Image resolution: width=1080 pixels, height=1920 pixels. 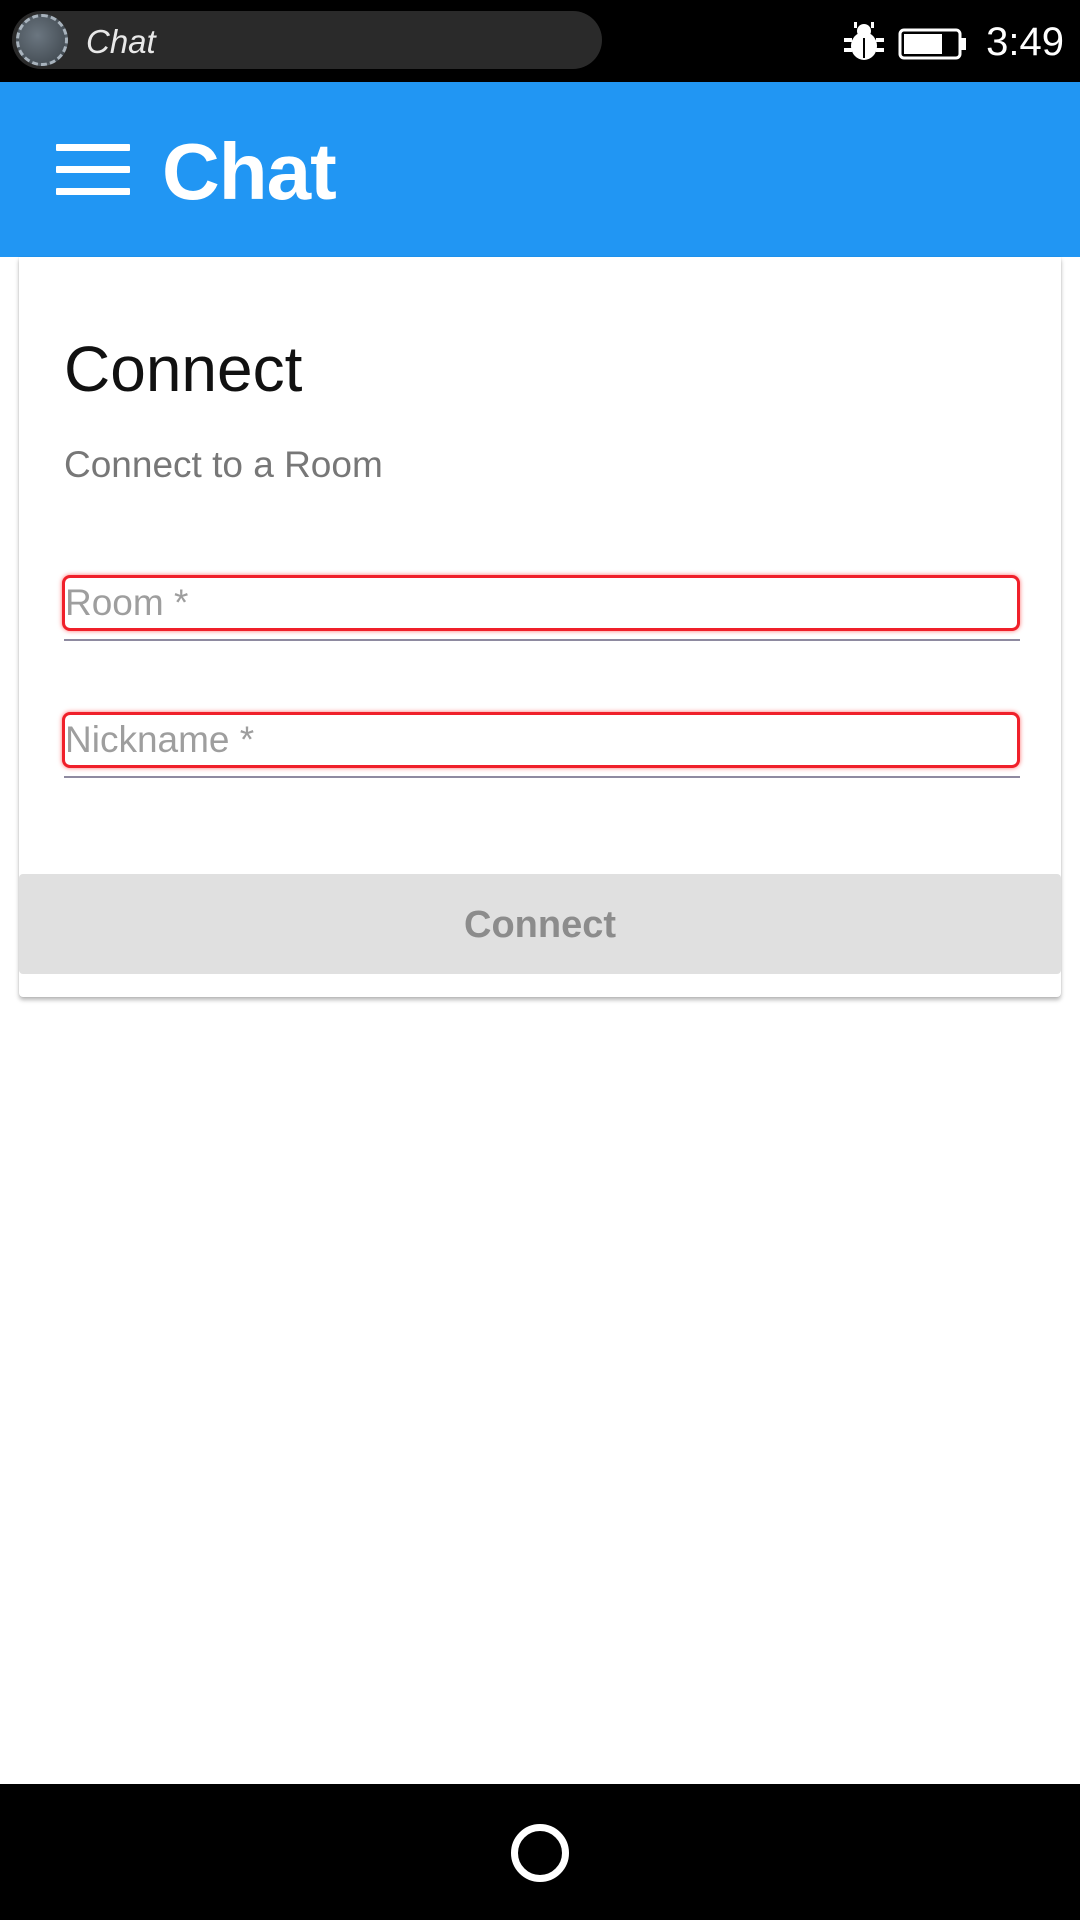 I want to click on card-subtitle: Connect to a Room, so click(x=223, y=464).